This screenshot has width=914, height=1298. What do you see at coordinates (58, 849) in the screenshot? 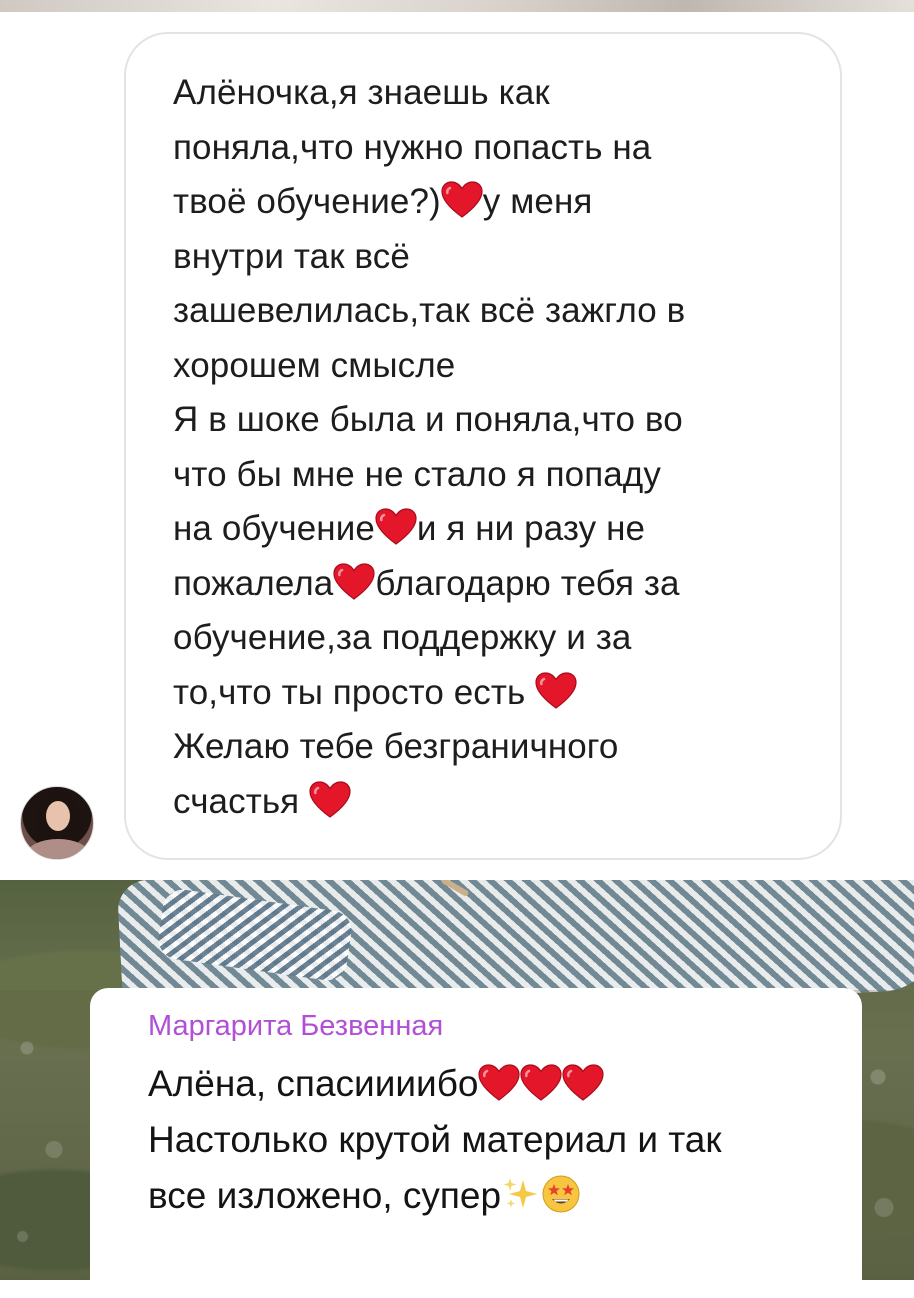
I see `avatar-shoulders` at bounding box center [58, 849].